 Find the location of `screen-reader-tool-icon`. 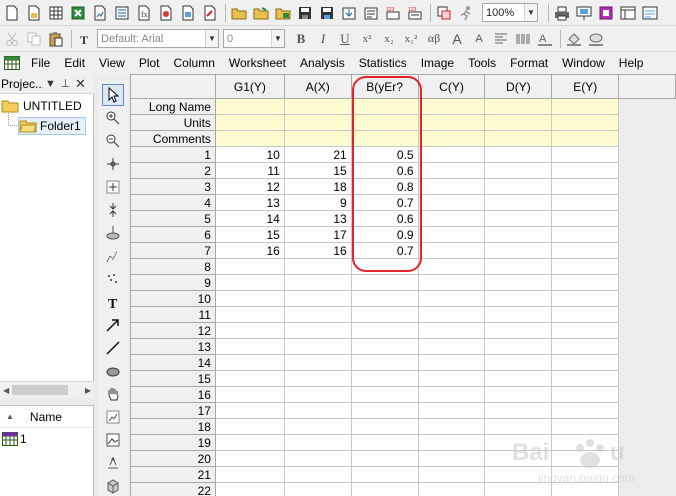

screen-reader-tool-icon is located at coordinates (113, 164).